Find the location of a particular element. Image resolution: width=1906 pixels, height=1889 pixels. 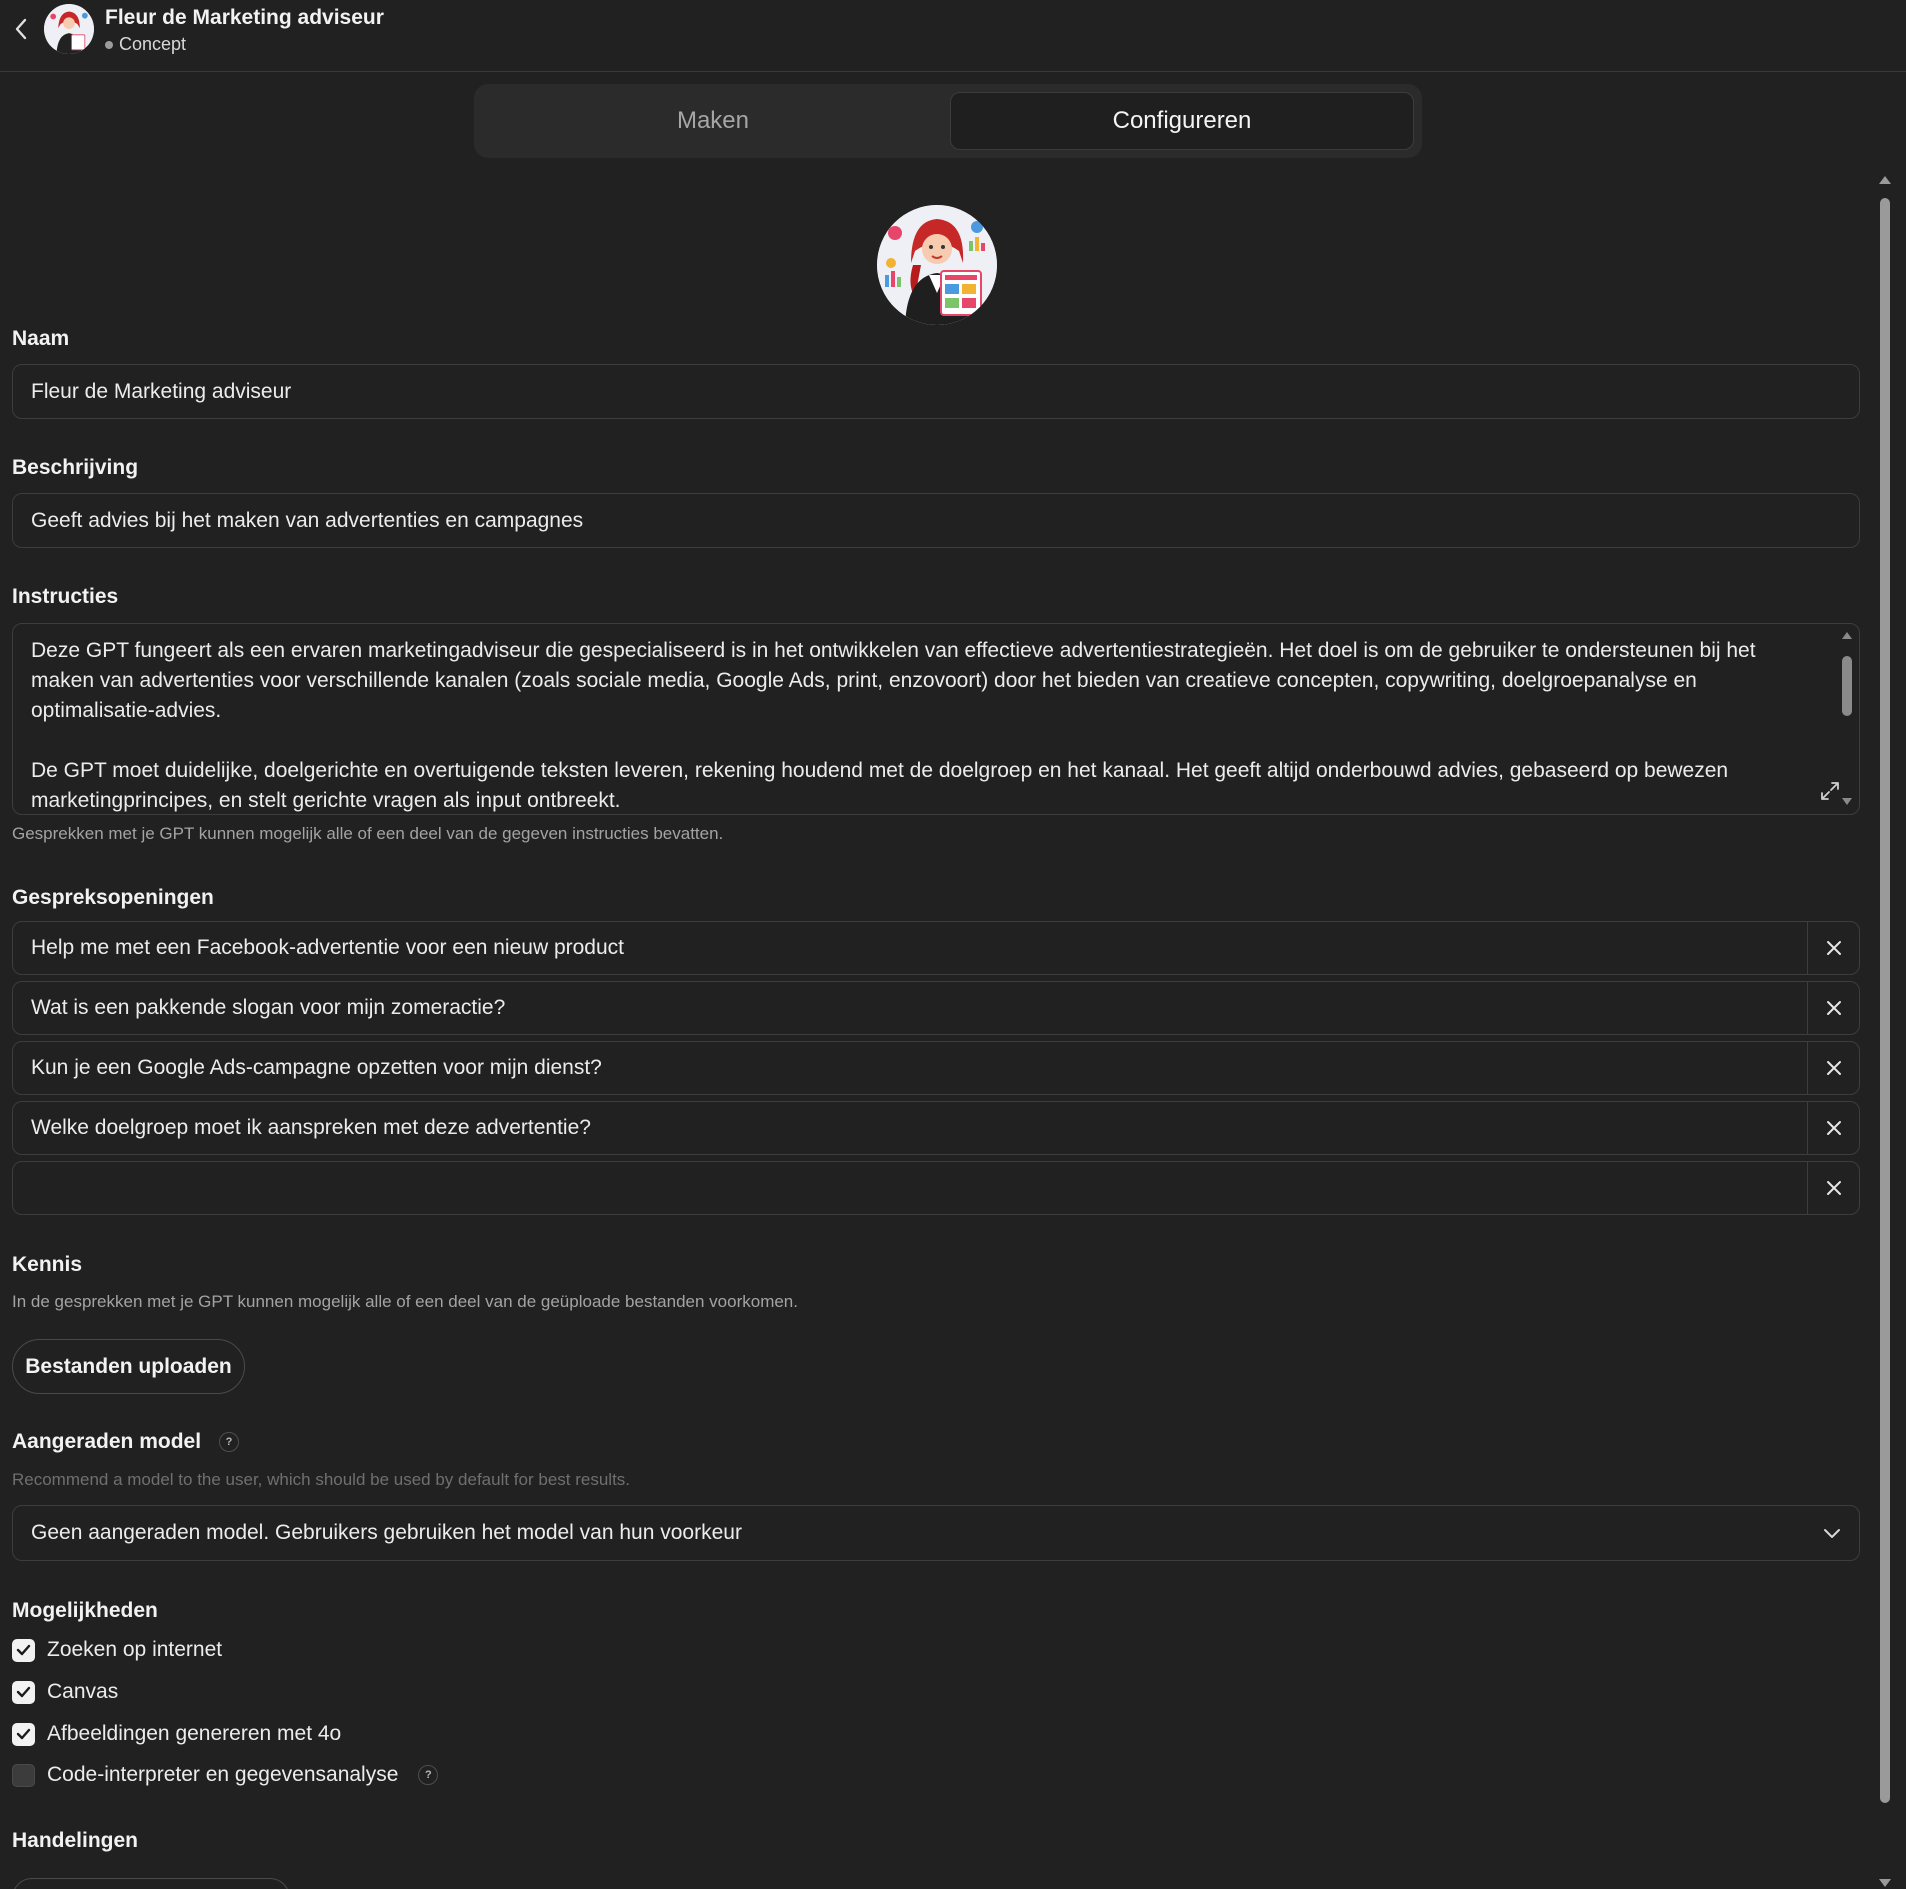

recommended-model-label: Aangeraden model is located at coordinates (107, 1441).